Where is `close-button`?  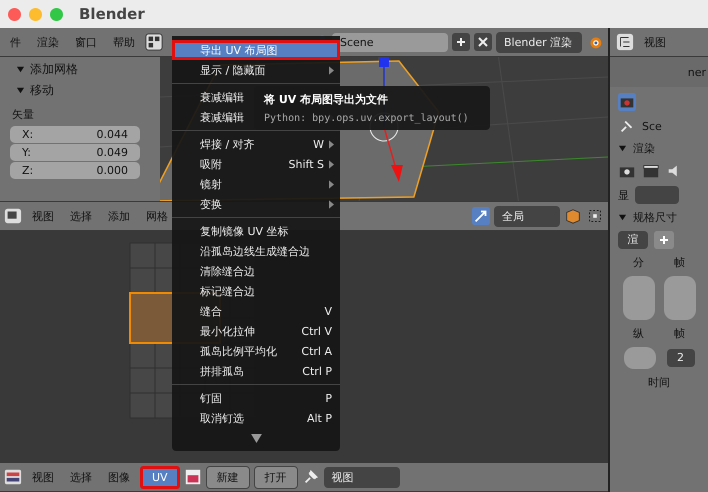 close-button is located at coordinates (483, 42).